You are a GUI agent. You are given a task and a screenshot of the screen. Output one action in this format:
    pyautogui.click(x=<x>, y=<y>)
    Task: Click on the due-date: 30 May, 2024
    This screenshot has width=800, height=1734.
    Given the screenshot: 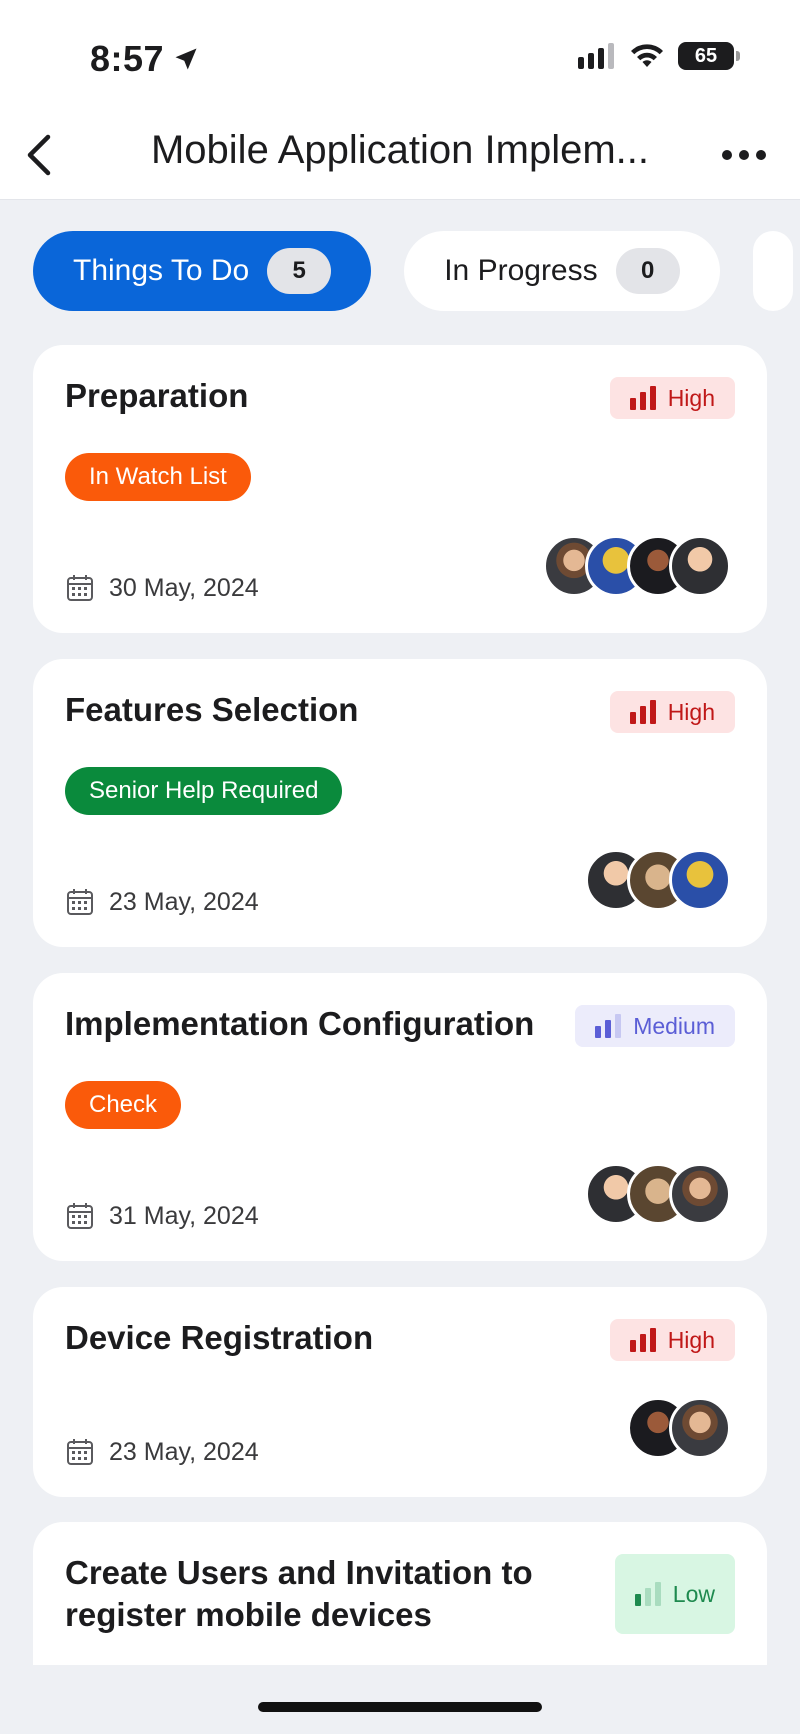 What is the action you would take?
    pyautogui.click(x=162, y=588)
    